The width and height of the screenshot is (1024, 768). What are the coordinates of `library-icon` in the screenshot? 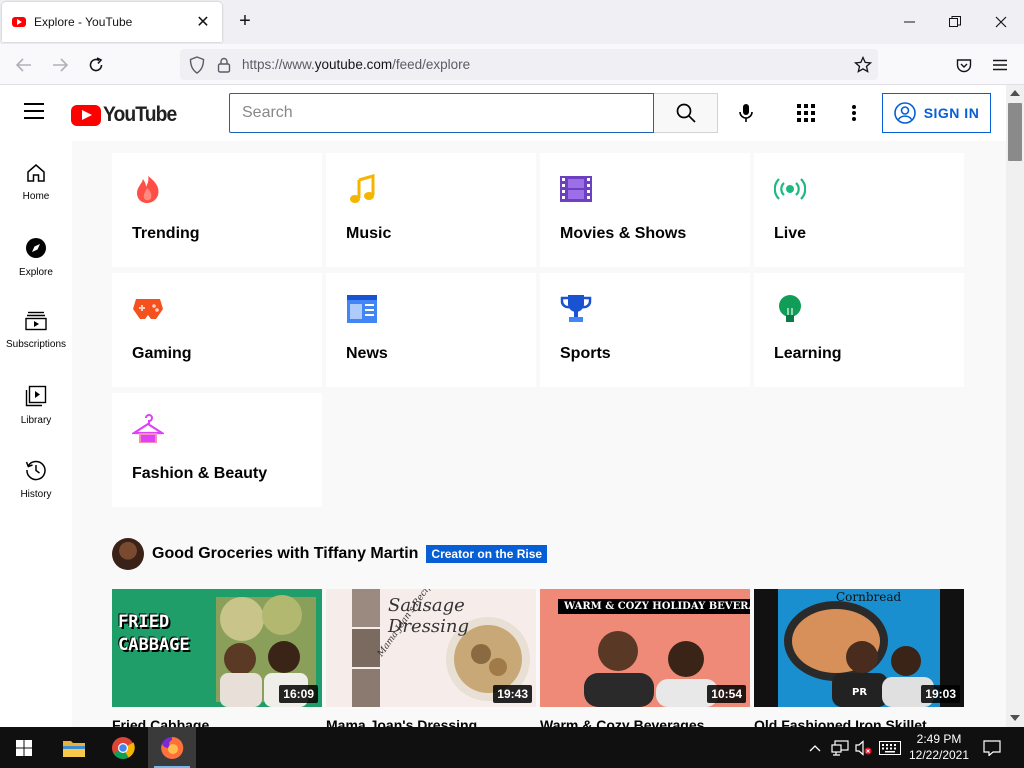 It's located at (36, 396).